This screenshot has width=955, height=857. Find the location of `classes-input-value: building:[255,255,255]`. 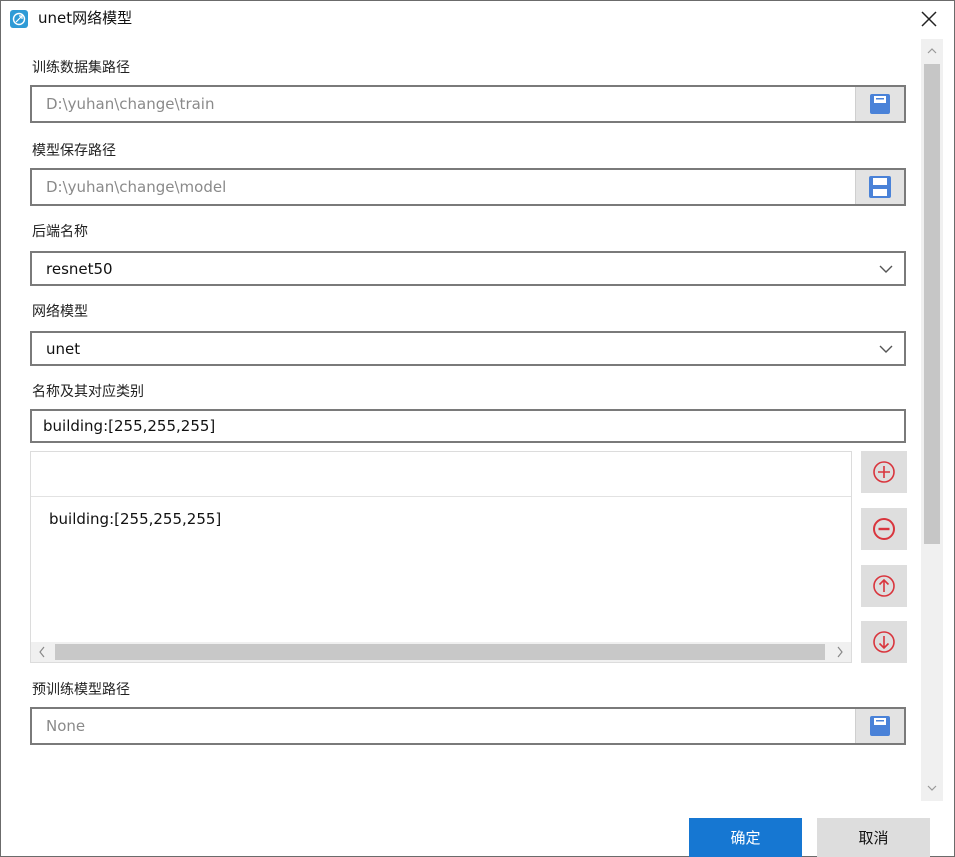

classes-input-value: building:[255,255,255] is located at coordinates (129, 426).